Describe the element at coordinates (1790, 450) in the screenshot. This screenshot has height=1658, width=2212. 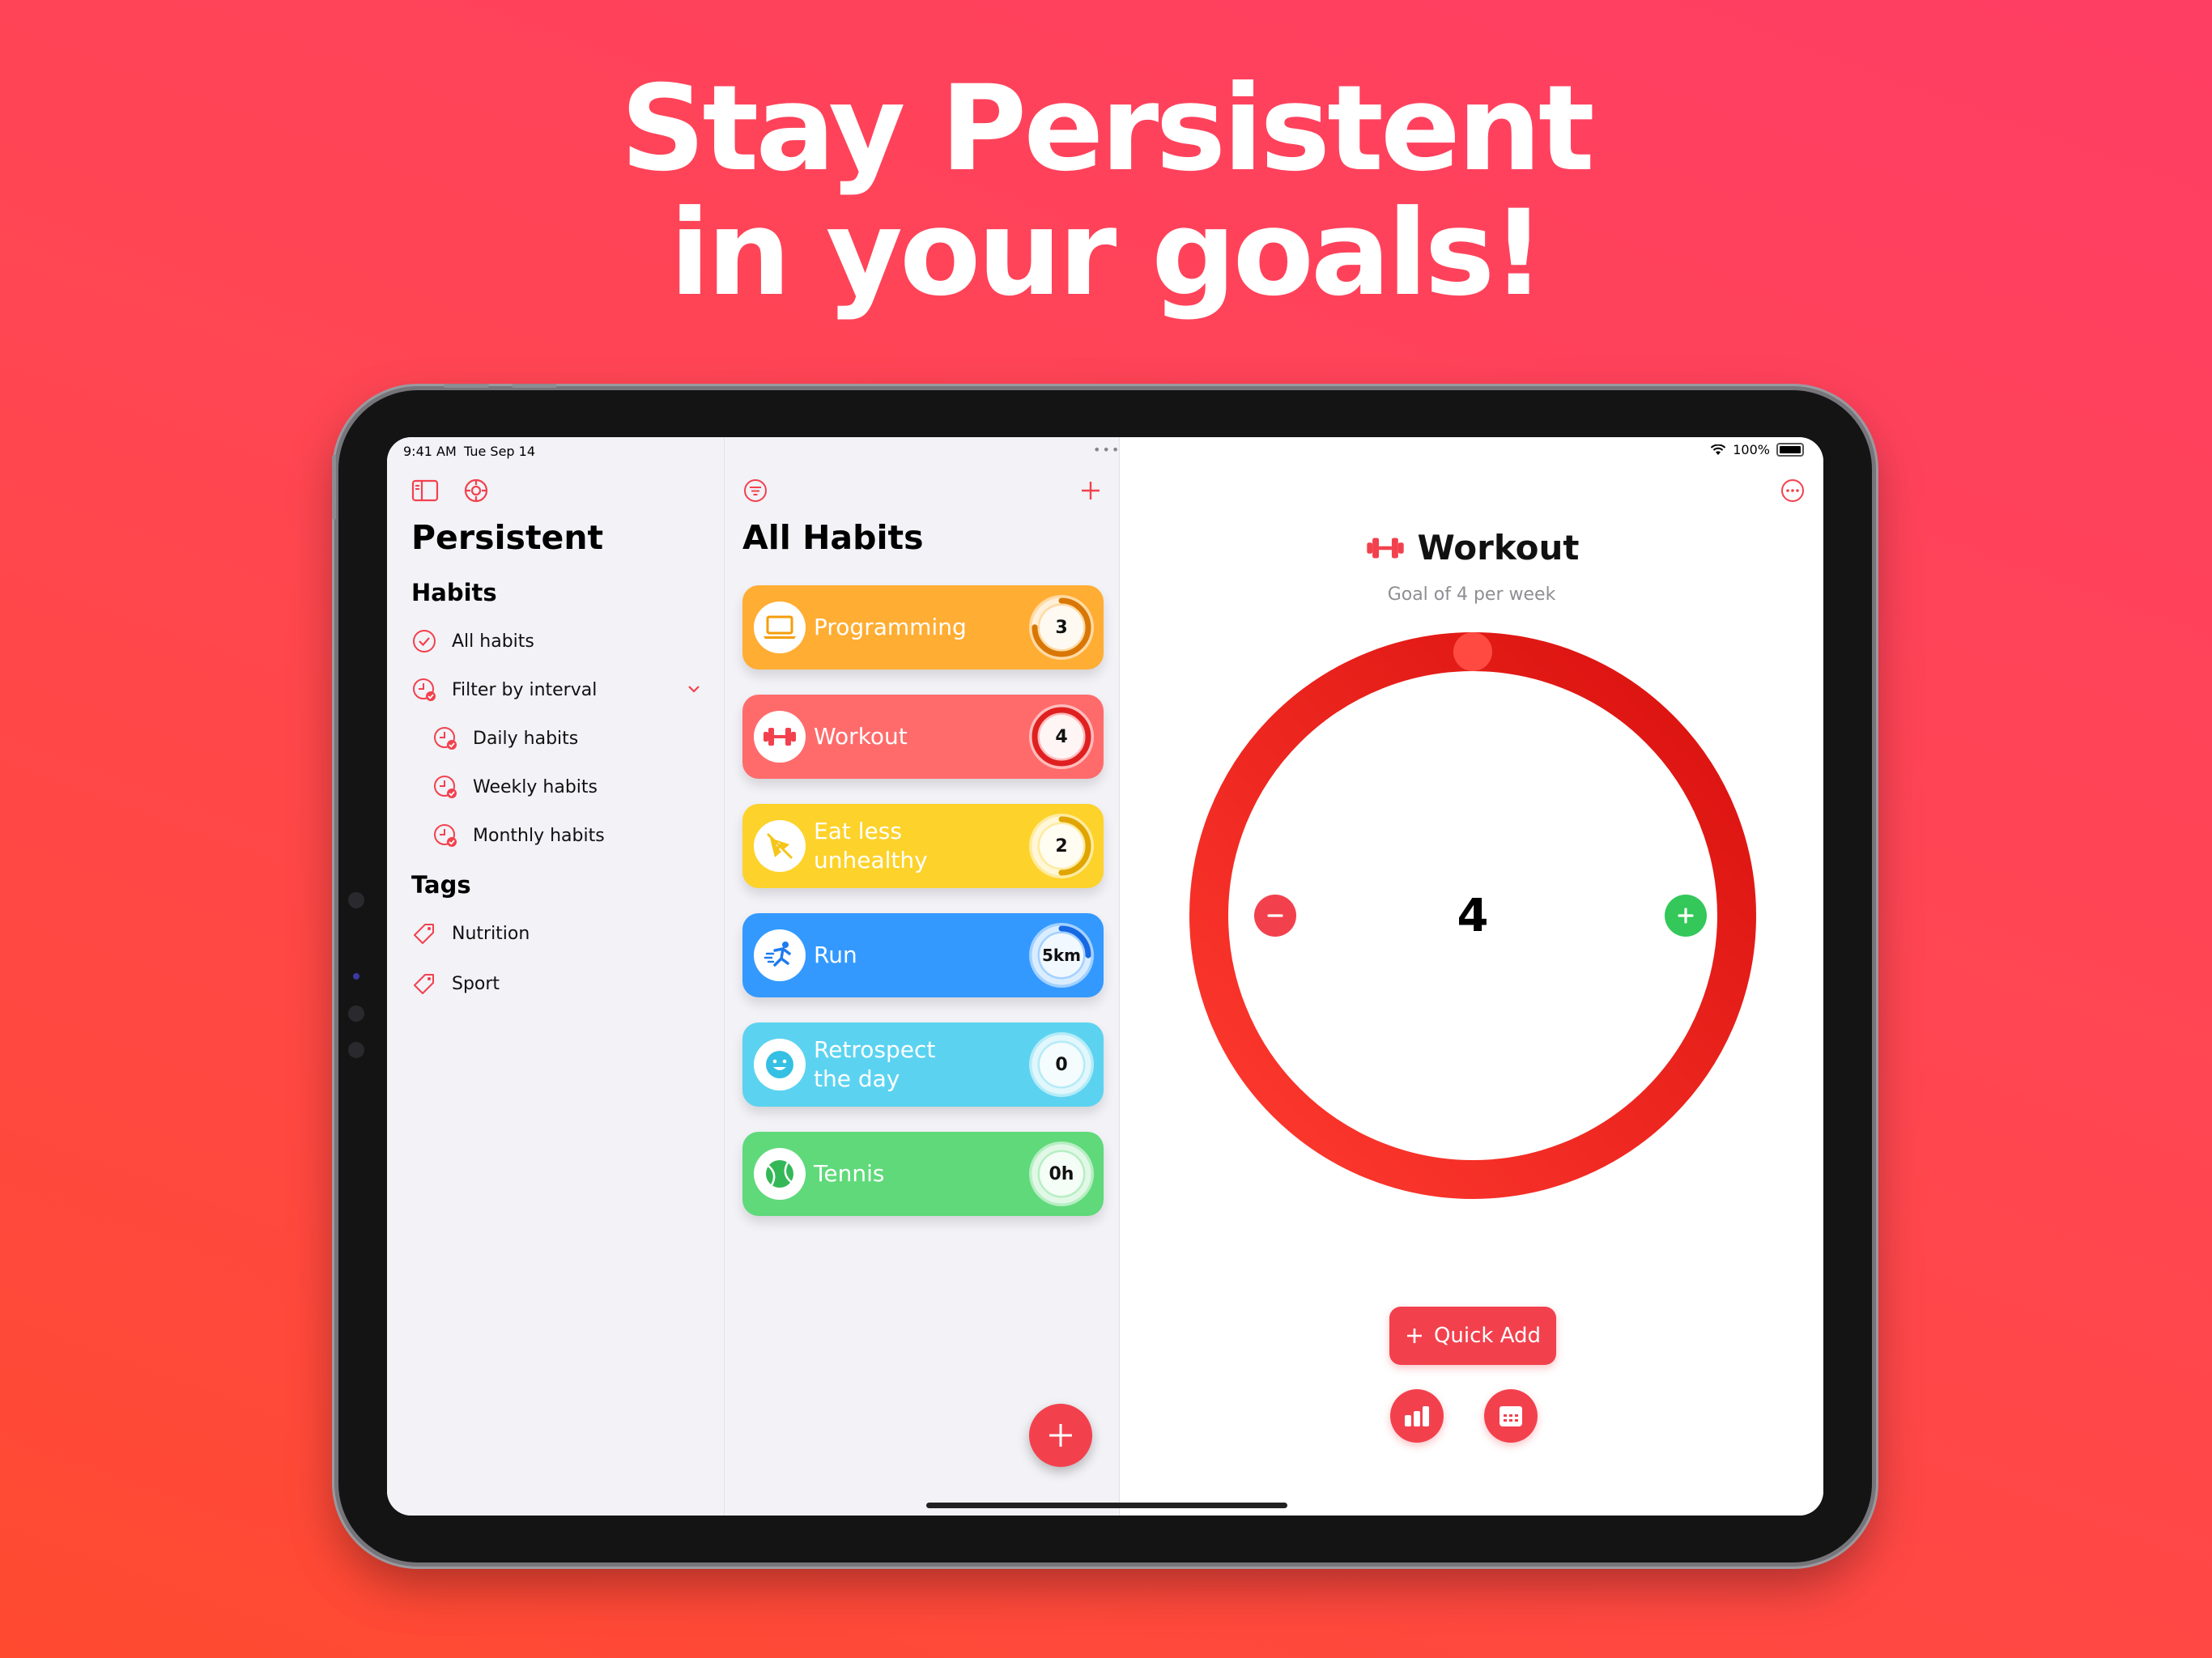
I see `battery-icon` at that location.